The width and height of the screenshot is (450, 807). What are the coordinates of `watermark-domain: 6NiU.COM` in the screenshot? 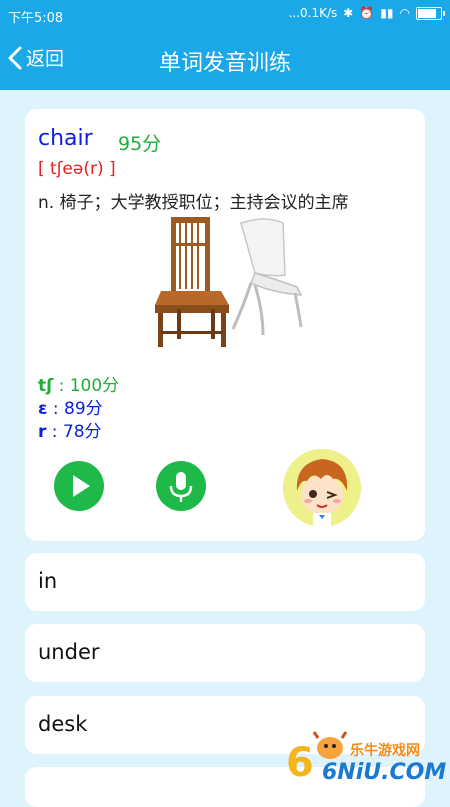 It's located at (384, 772).